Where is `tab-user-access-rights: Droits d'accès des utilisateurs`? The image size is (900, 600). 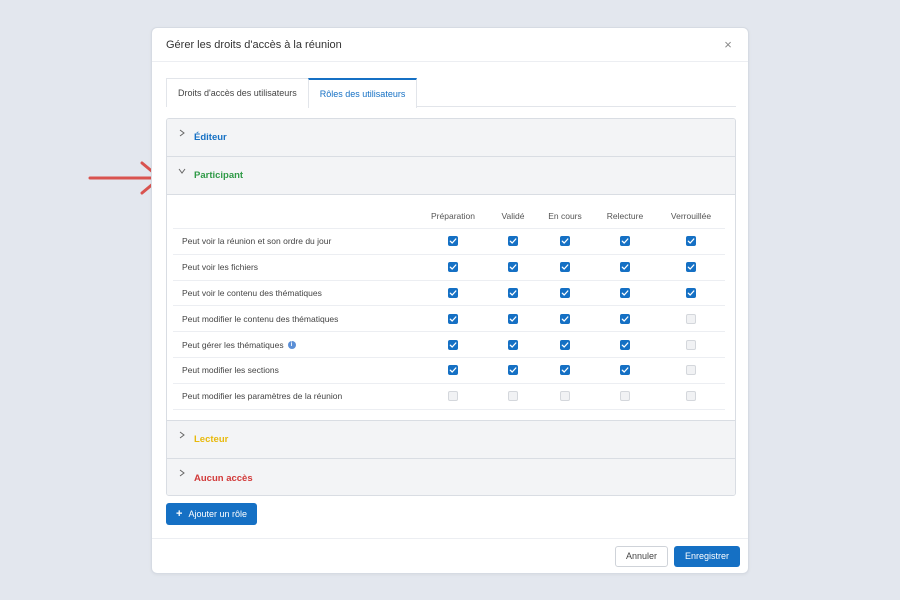
tab-user-access-rights: Droits d'accès des utilisateurs is located at coordinates (237, 92).